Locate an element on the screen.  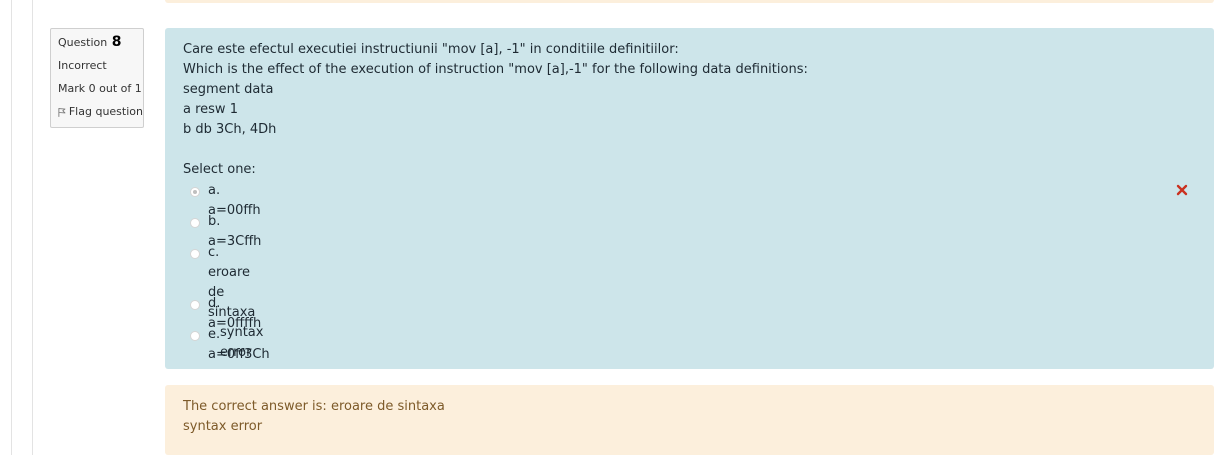
question-state: Incorrect is located at coordinates (82, 65).